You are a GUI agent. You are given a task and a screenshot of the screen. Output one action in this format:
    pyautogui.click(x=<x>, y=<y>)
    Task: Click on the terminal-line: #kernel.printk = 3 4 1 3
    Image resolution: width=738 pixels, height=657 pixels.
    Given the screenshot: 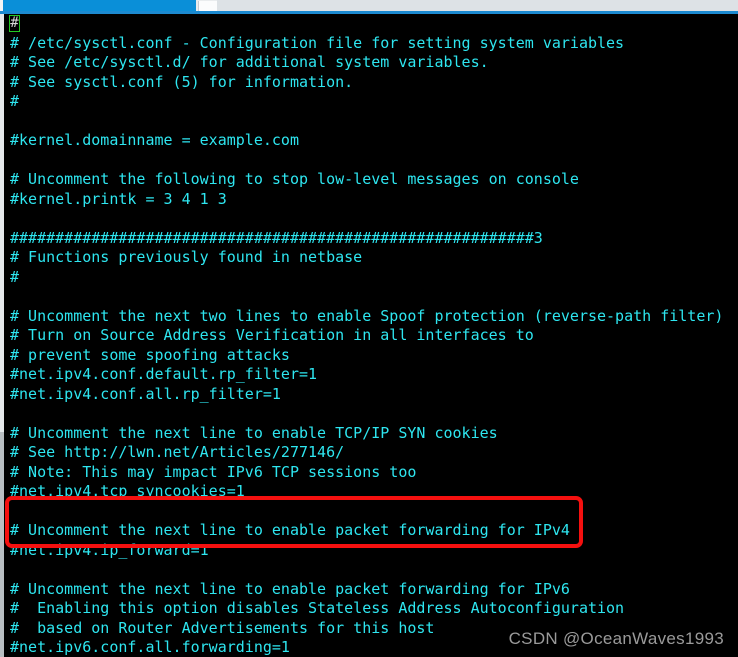 What is the action you would take?
    pyautogui.click(x=118, y=198)
    